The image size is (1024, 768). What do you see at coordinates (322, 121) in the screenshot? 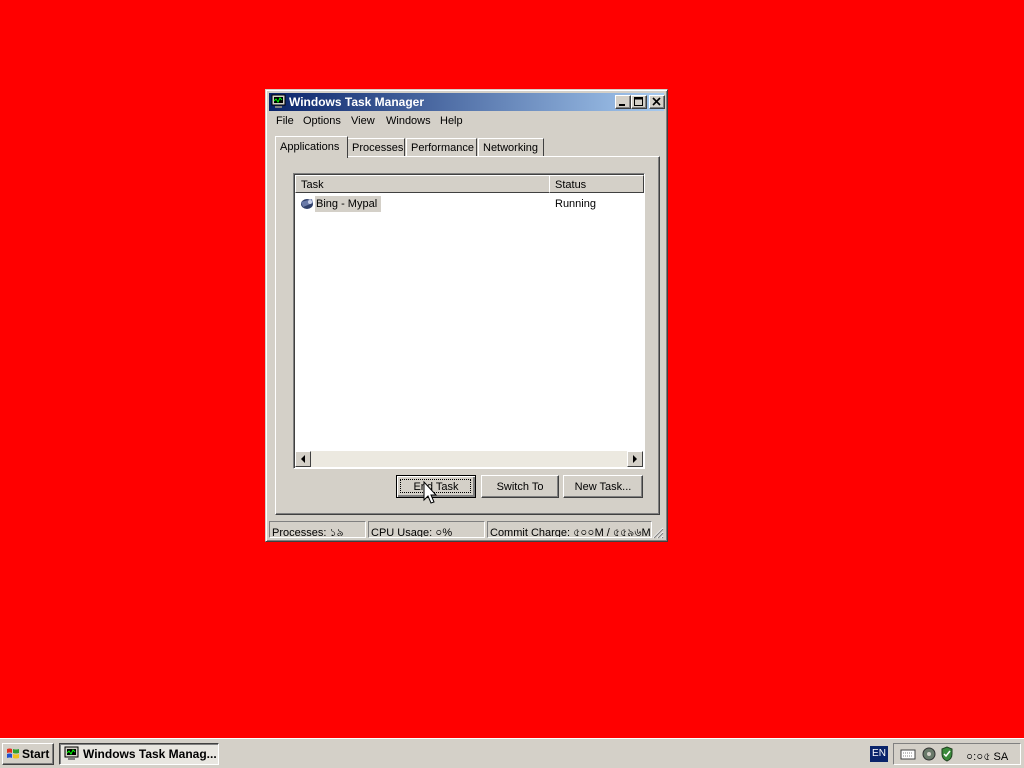
I see `menu-options: Options` at bounding box center [322, 121].